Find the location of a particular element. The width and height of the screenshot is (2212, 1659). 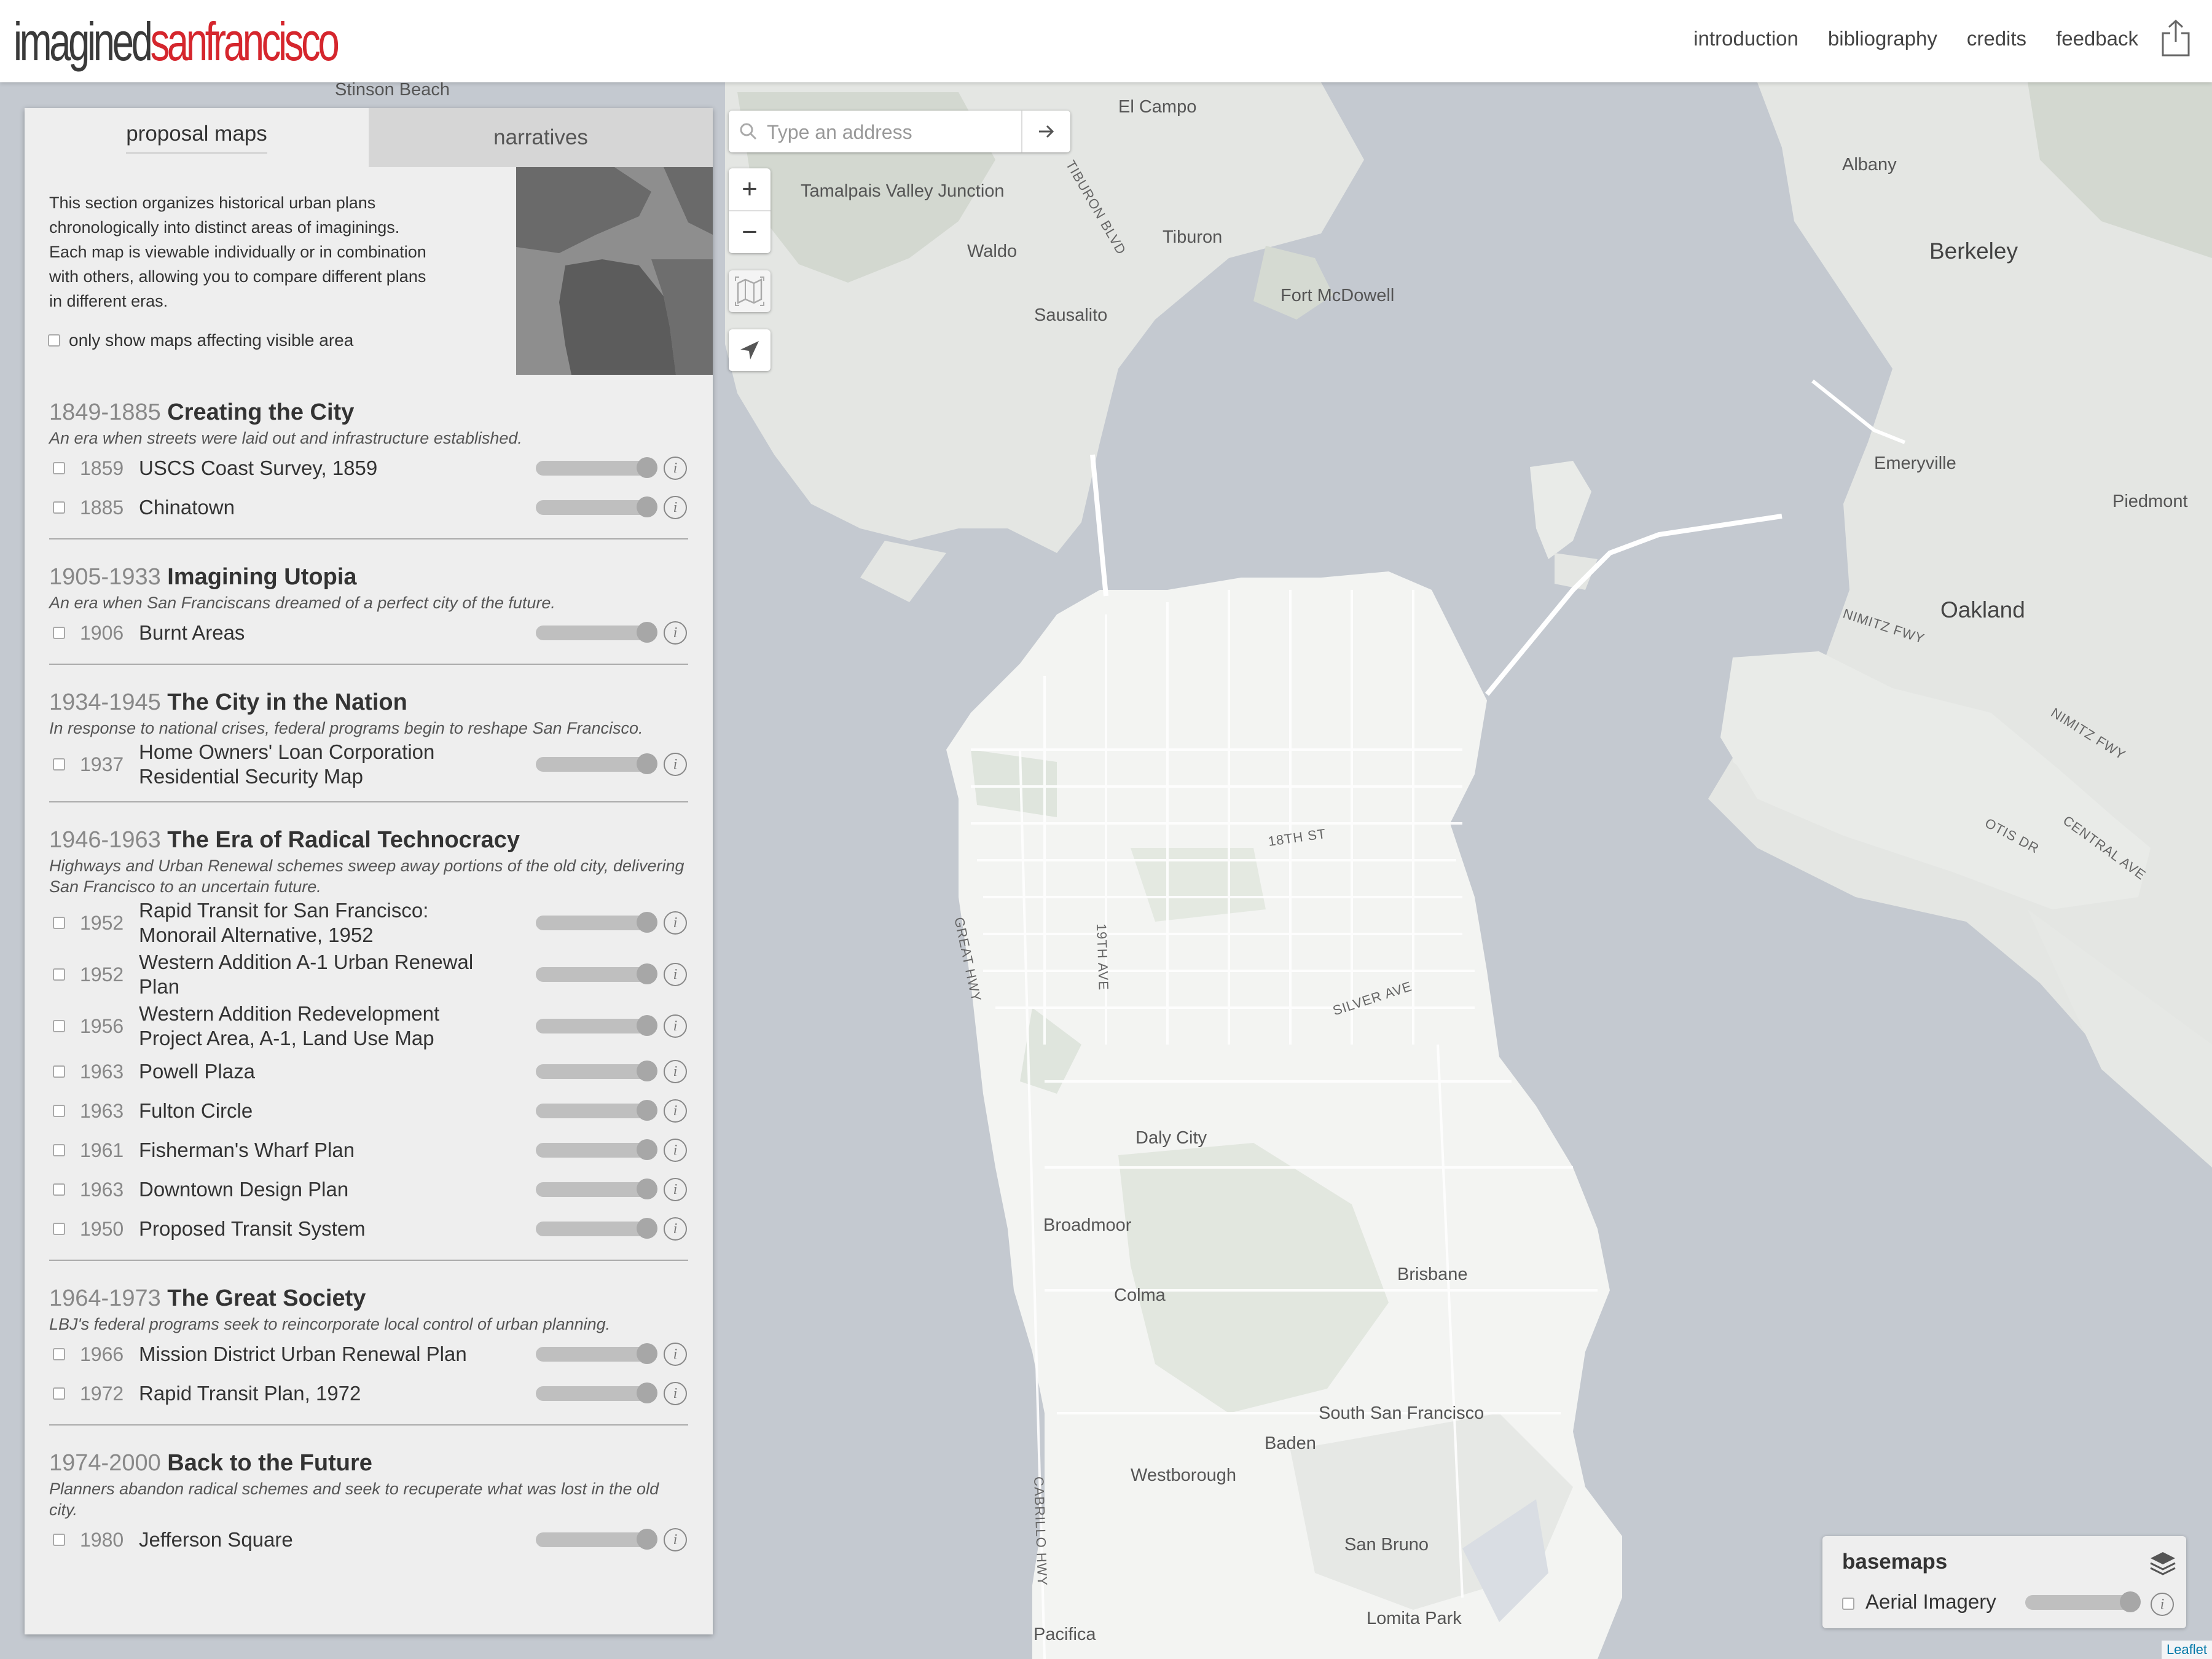

map-list-item: 1980 Jefferson Square i is located at coordinates (356, 1539).